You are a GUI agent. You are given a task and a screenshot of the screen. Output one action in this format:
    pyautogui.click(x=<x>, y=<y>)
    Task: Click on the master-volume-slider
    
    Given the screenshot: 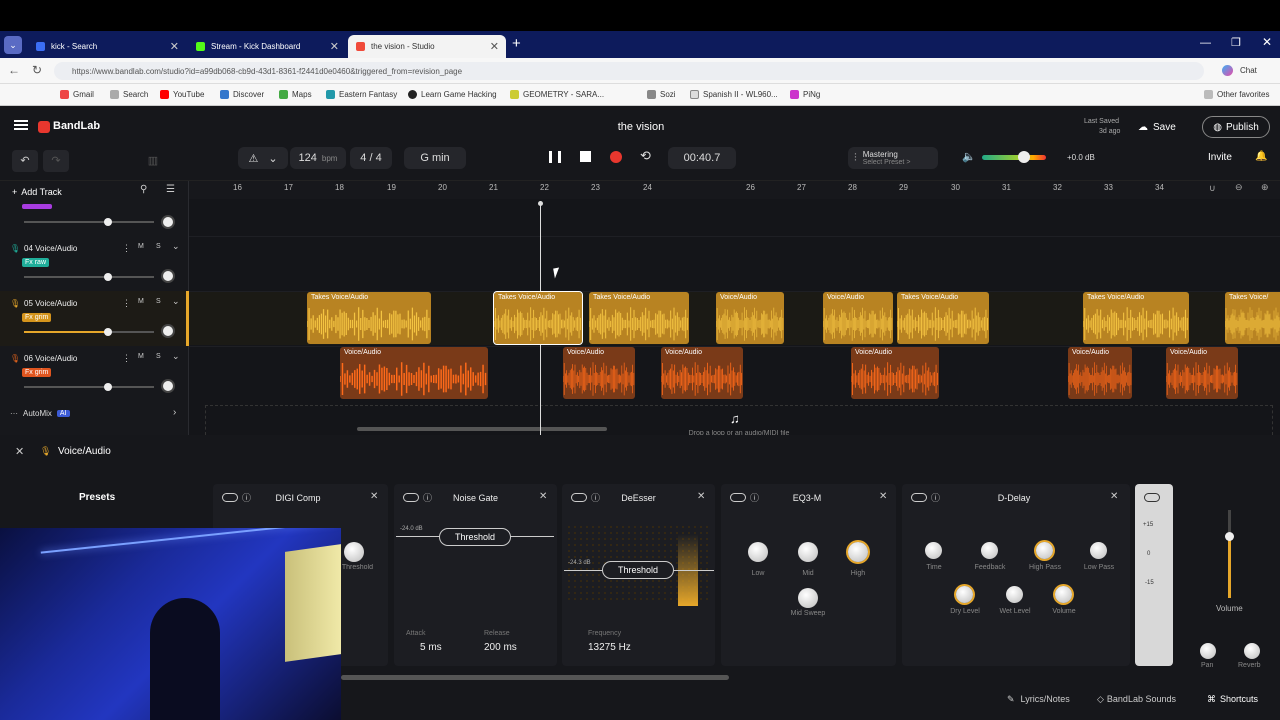 What is the action you would take?
    pyautogui.click(x=1014, y=157)
    